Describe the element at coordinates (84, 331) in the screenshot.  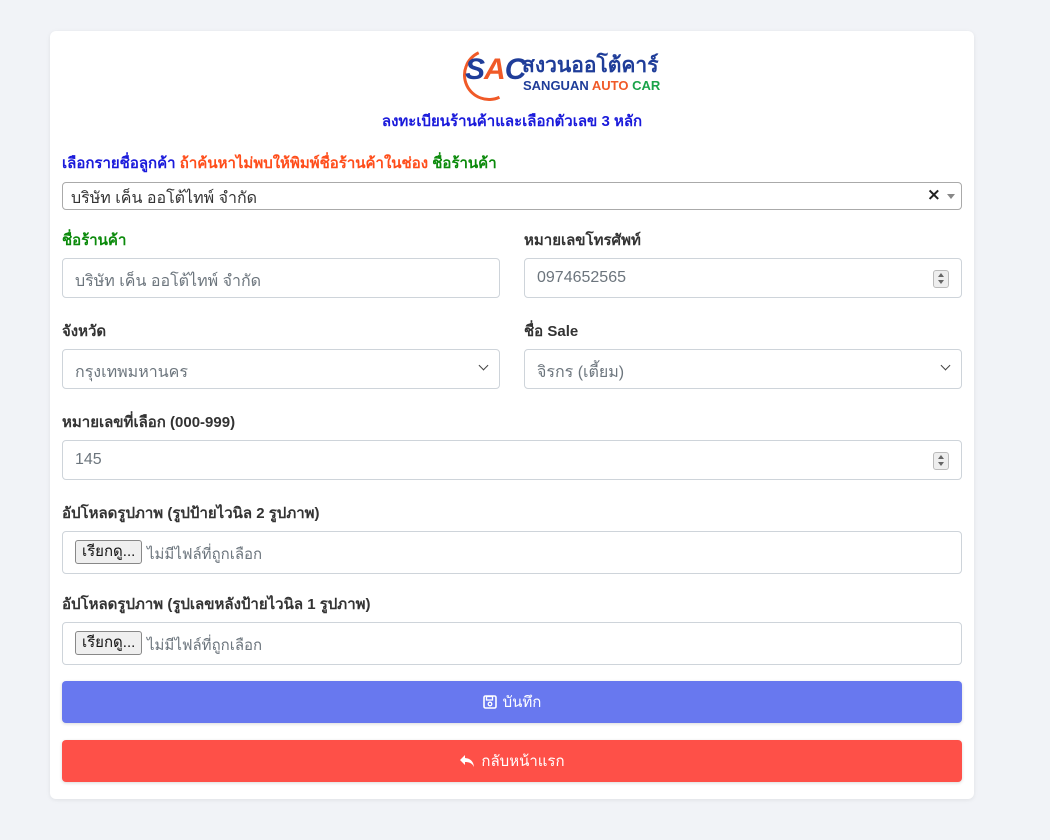
I see `province-label: จังหวัด` at that location.